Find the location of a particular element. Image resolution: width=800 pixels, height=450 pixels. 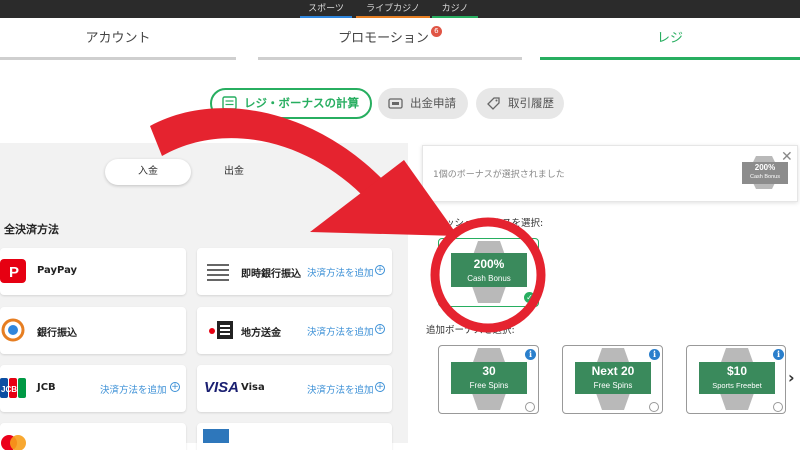

selected-bonus-badge: 200% Cash Bonus is located at coordinates (765, 173).